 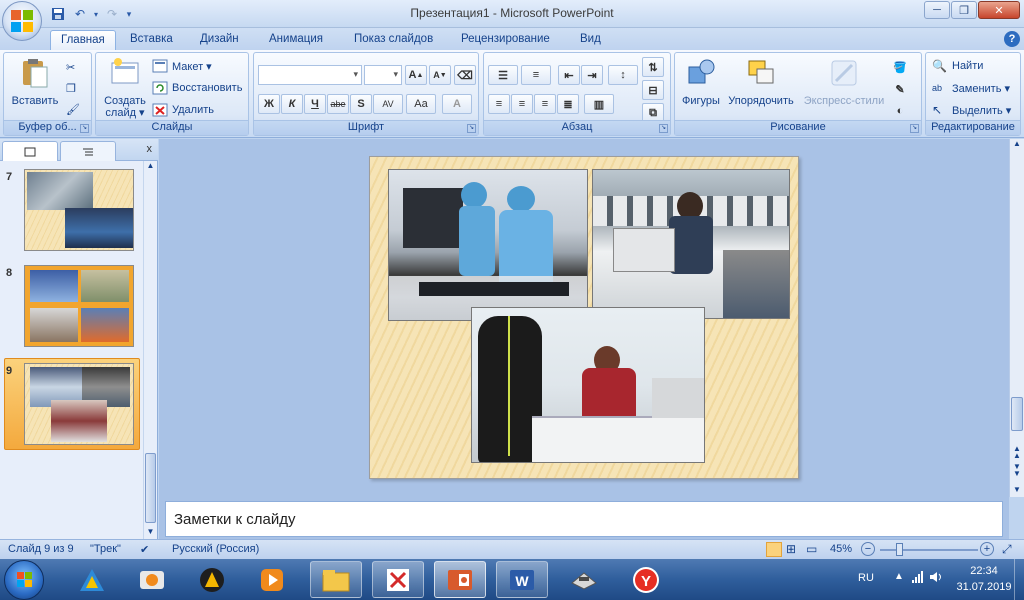 What do you see at coordinates (987, 549) in the screenshot?
I see `zoom-in-icon: +` at bounding box center [987, 549].